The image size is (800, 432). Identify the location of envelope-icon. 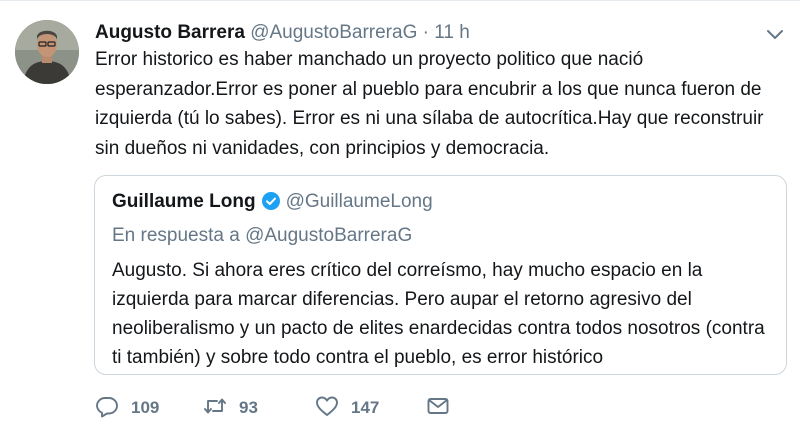
(438, 408).